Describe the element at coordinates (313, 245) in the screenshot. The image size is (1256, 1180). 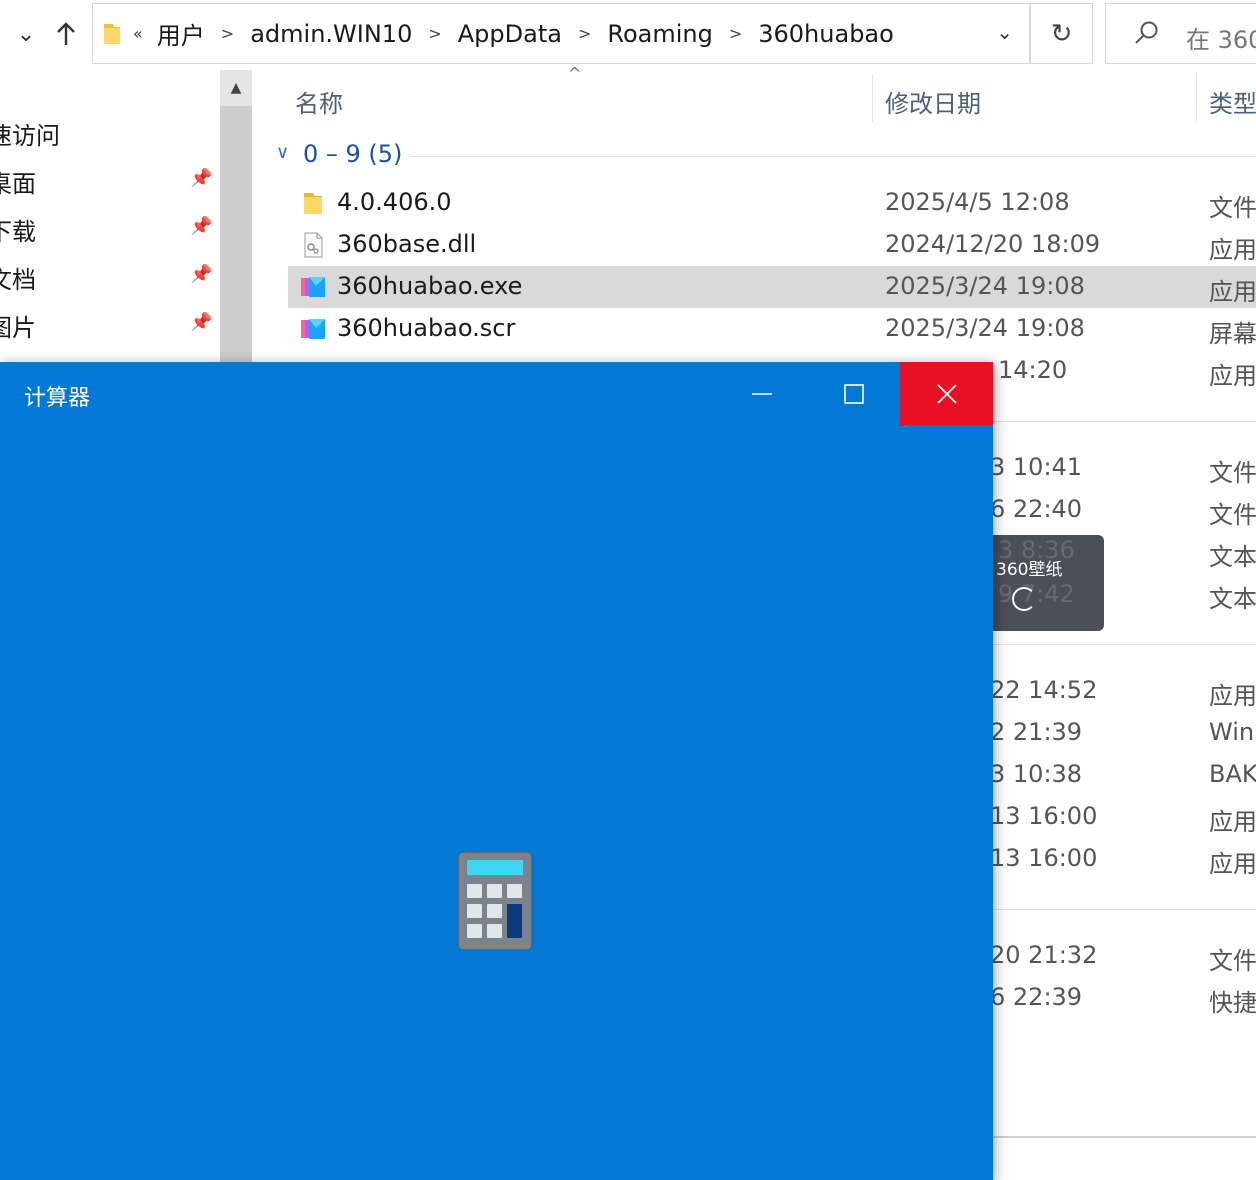
I see `dll-file-icon` at that location.